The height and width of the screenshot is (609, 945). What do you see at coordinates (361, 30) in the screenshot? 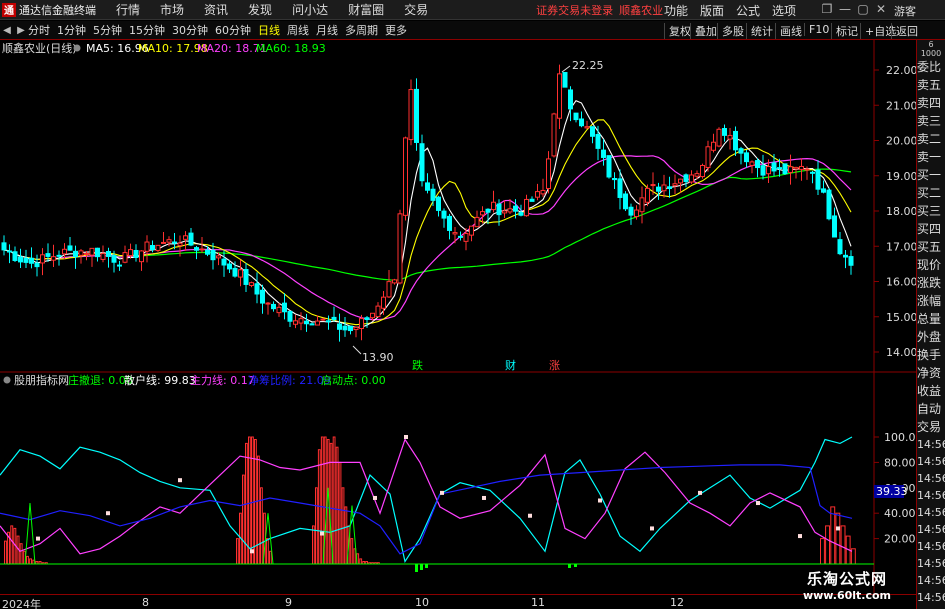
I see `period-multi: 多周期` at bounding box center [361, 30].